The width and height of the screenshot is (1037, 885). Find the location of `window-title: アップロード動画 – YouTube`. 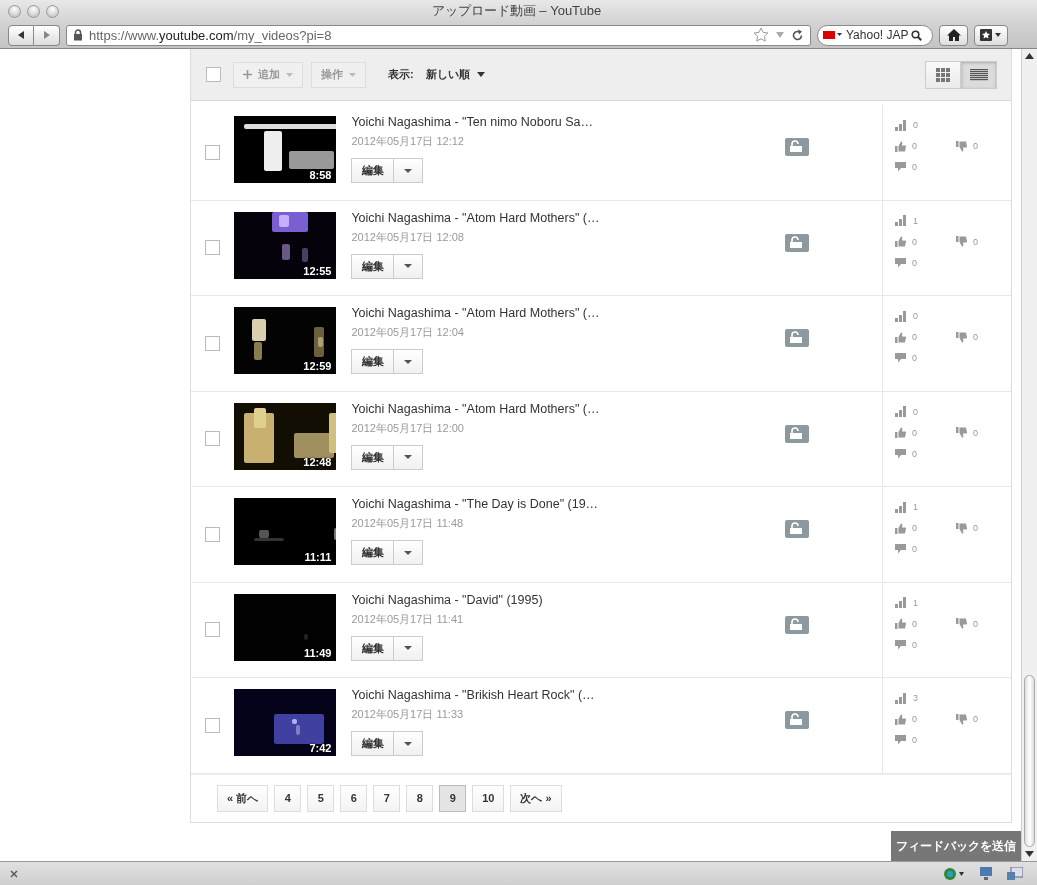

window-title: アップロード動画 – YouTube is located at coordinates (516, 11).